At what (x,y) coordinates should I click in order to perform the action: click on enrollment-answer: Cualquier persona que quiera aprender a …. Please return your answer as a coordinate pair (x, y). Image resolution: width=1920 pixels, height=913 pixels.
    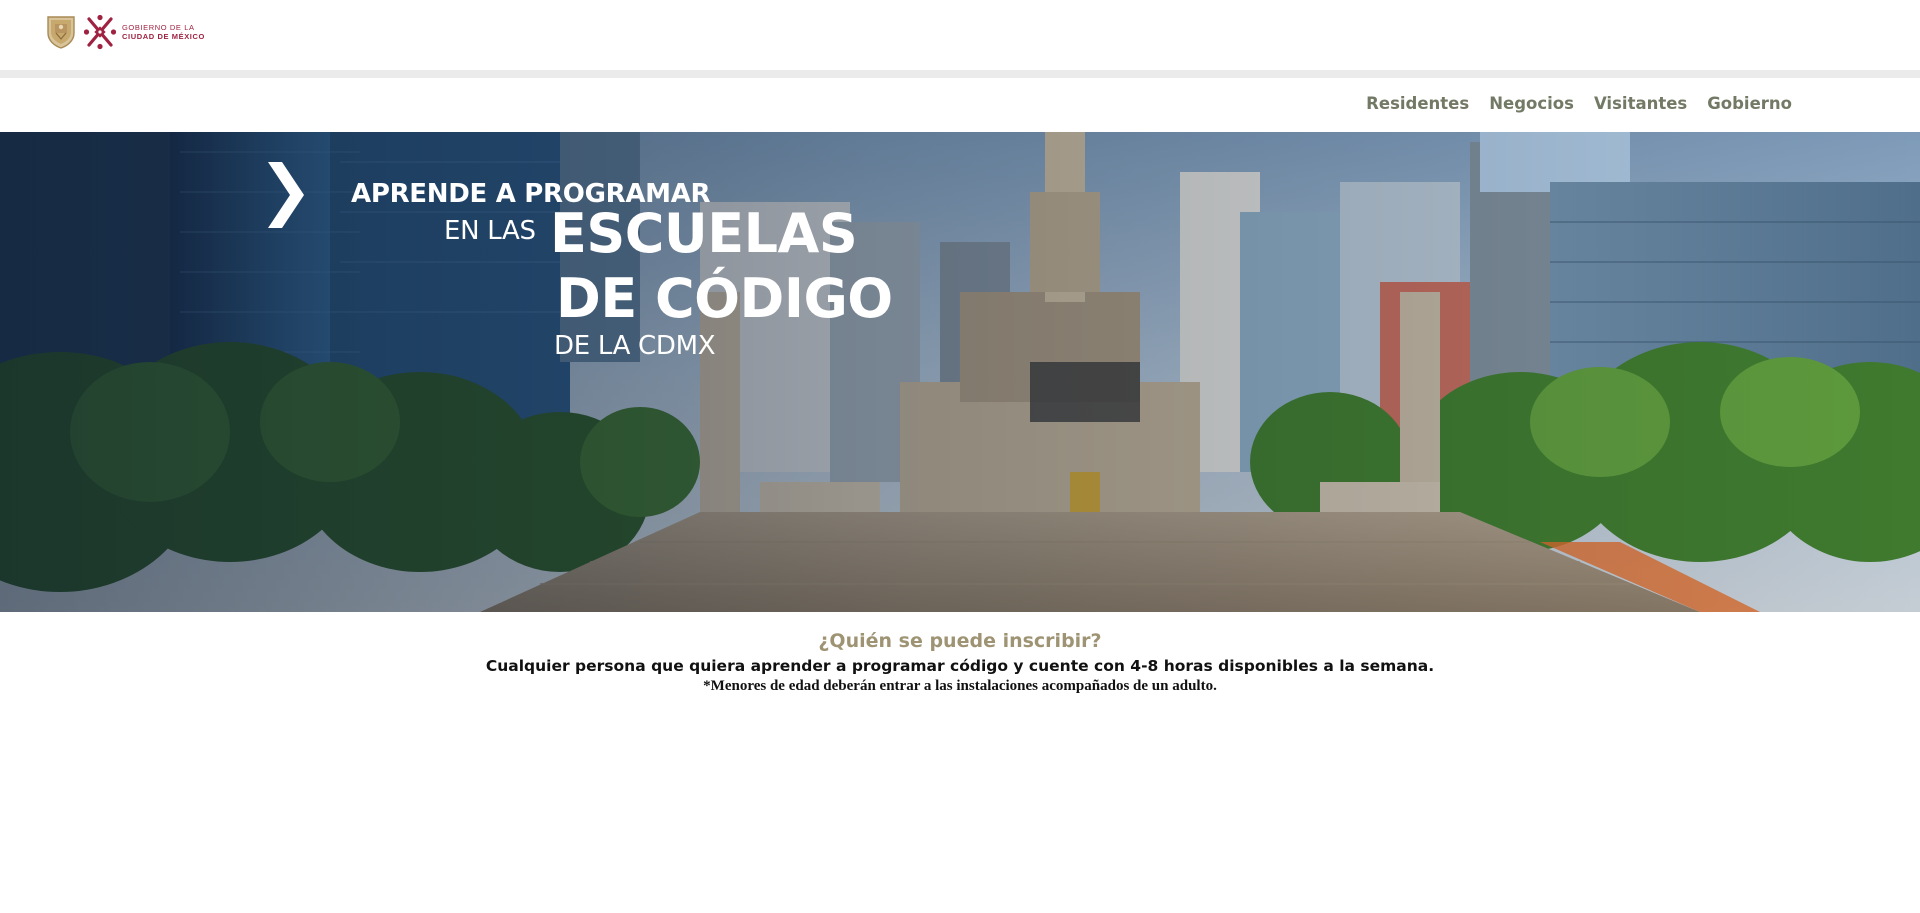
    Looking at the image, I should click on (960, 666).